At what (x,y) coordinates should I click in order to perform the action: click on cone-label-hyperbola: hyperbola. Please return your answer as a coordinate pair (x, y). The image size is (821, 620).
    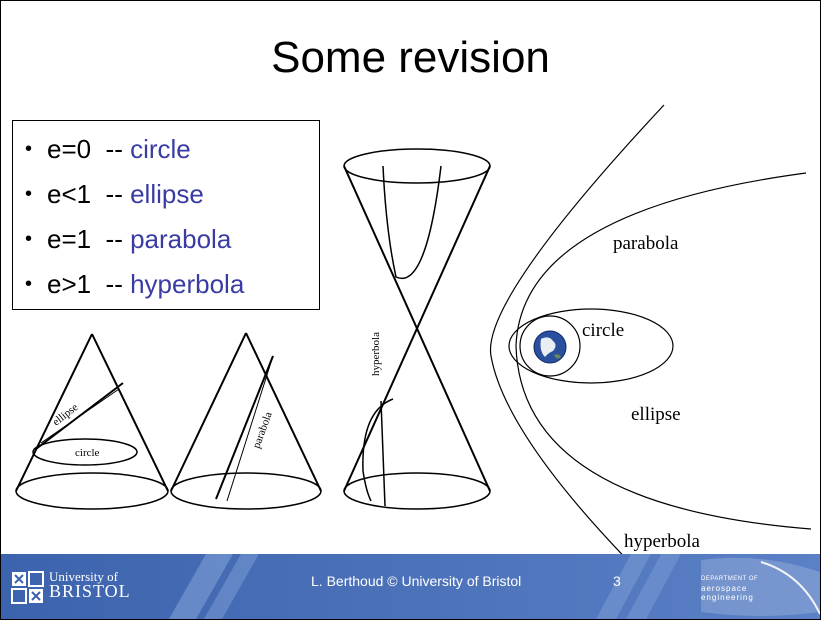
    Looking at the image, I should click on (376, 354).